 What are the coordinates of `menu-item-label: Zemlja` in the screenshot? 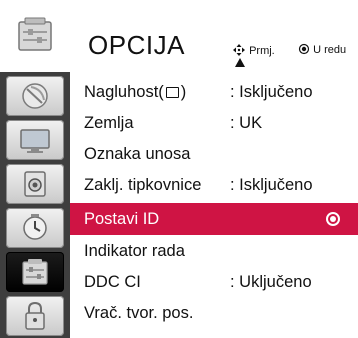 It's located at (109, 123).